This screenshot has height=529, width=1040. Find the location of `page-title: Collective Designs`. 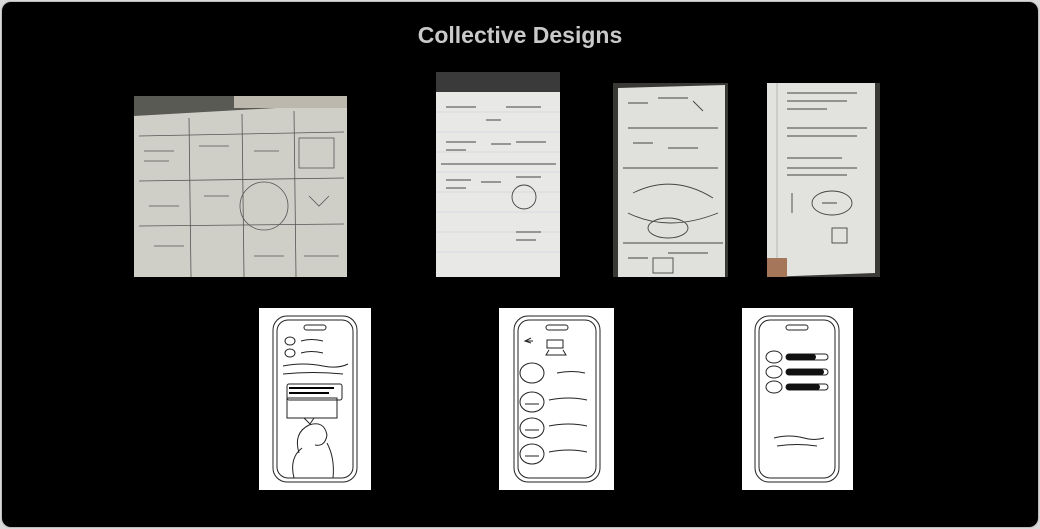

page-title: Collective Designs is located at coordinates (520, 35).